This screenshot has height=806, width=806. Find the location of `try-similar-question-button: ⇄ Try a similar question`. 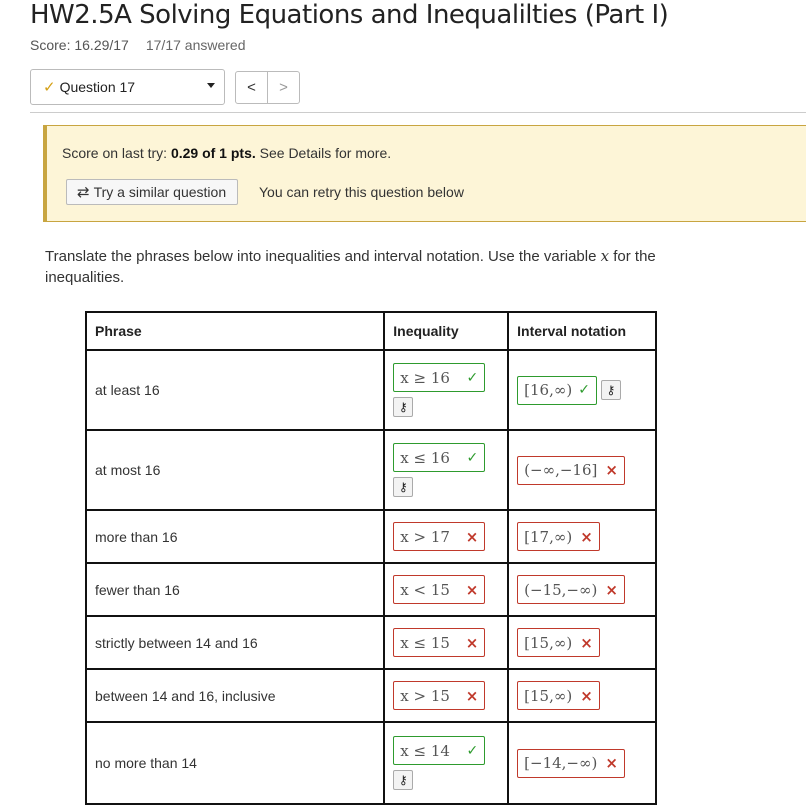

try-similar-question-button: ⇄ Try a similar question is located at coordinates (152, 192).